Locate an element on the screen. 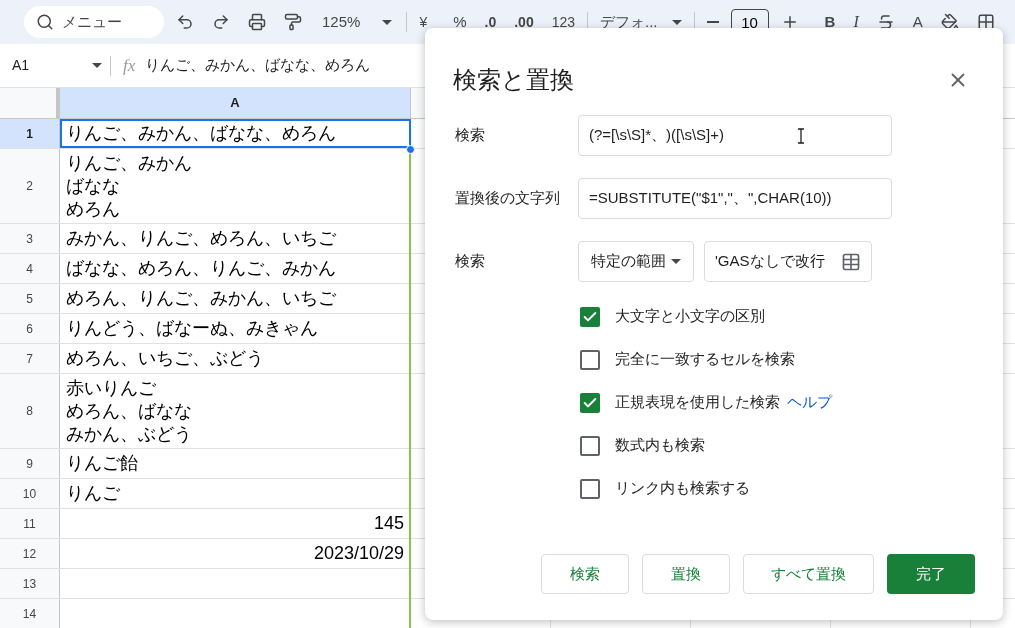 The width and height of the screenshot is (1015, 628). paint-roller-icon is located at coordinates (293, 22).